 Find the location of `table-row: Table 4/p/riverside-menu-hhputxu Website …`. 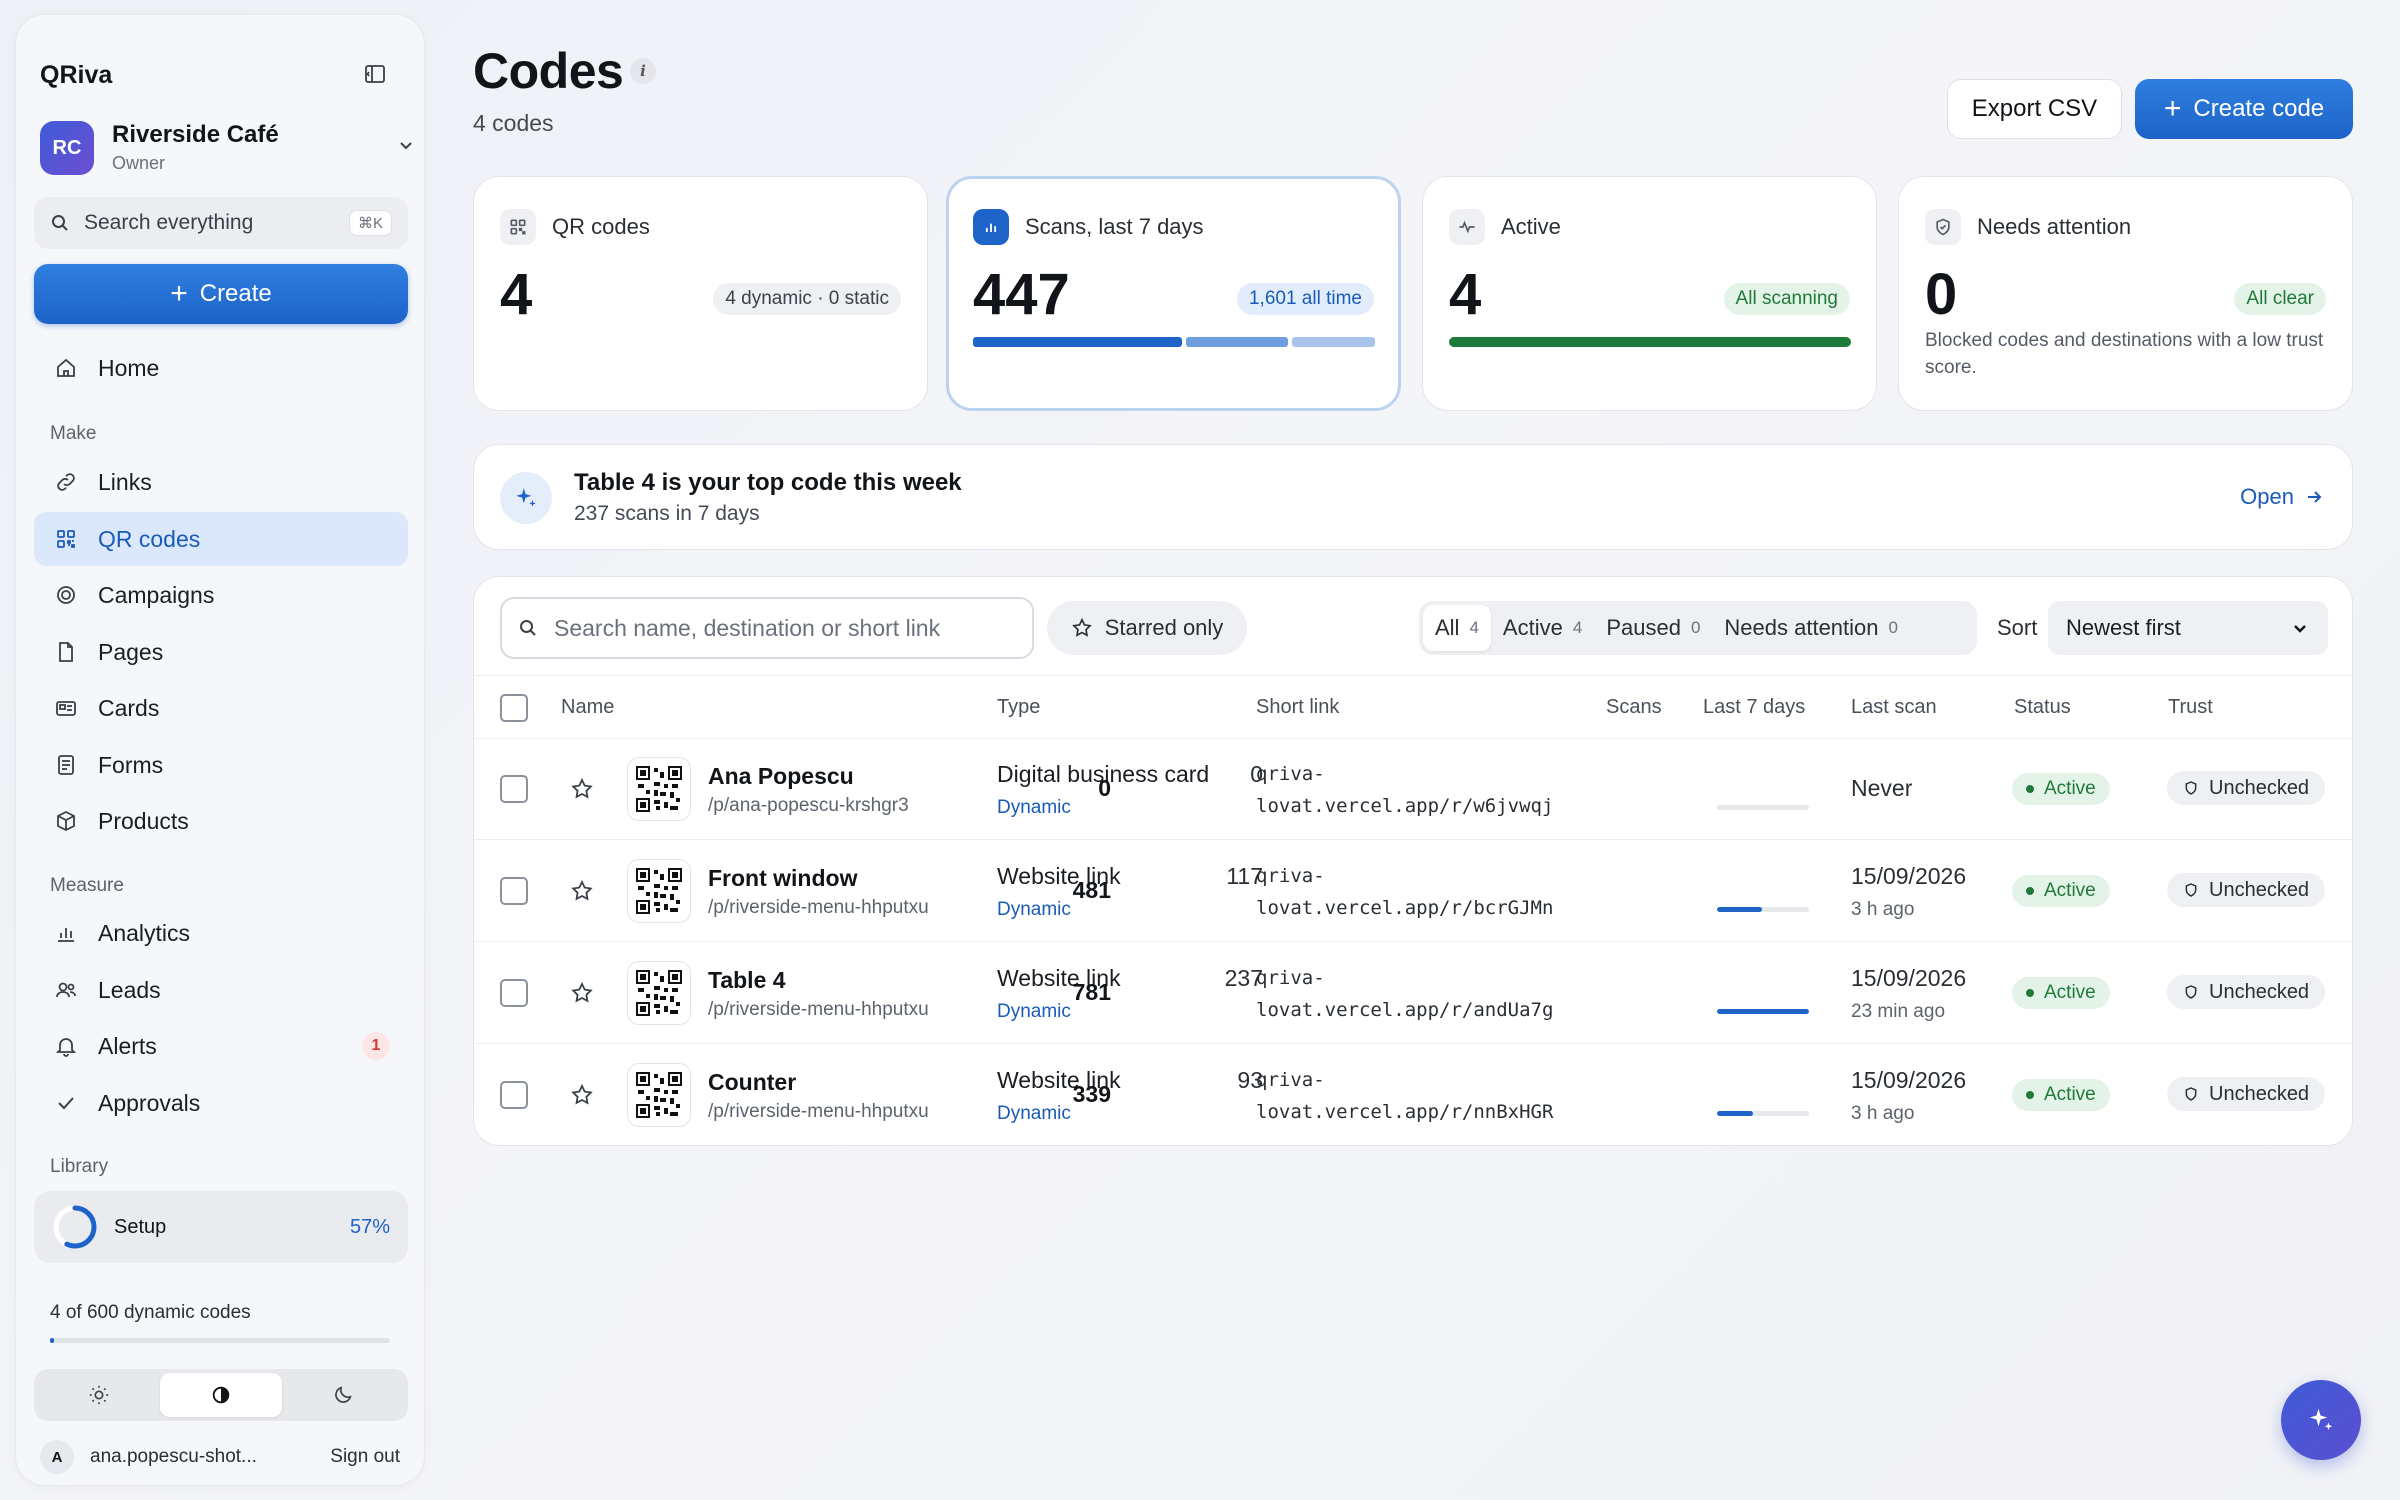

table-row: Table 4/p/riverside-menu-hhputxu Website … is located at coordinates (1413, 993).